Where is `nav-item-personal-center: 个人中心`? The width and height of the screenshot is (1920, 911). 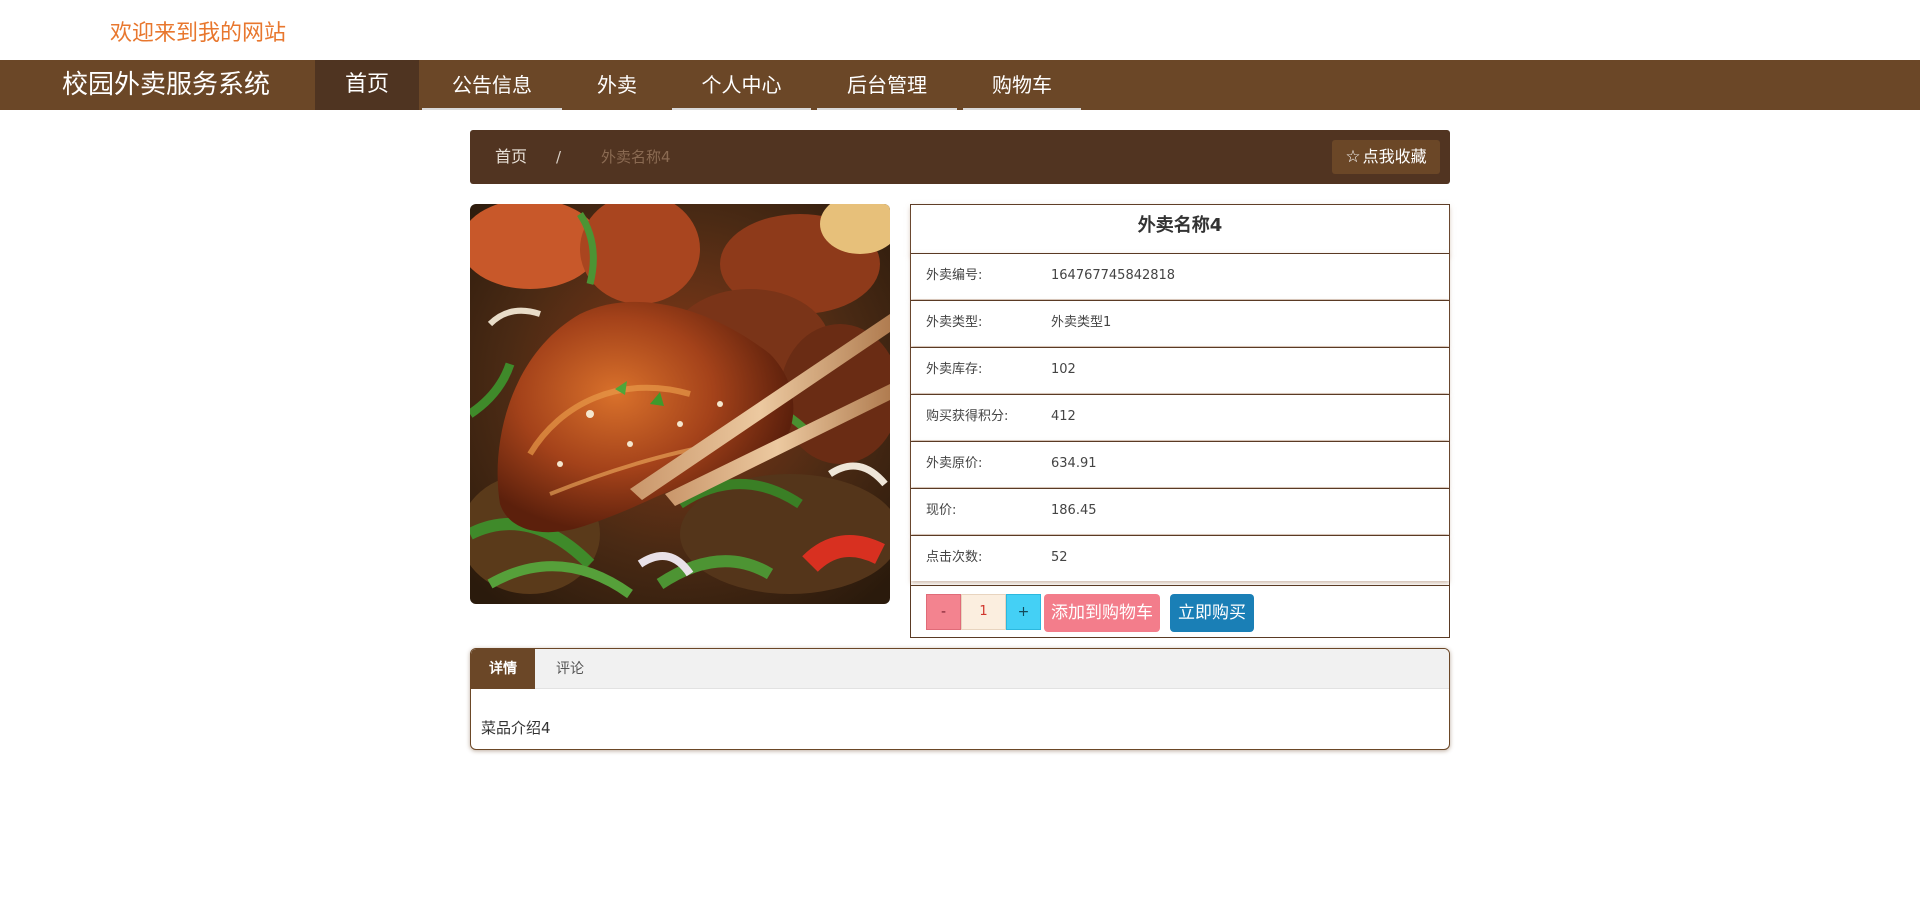
nav-item-personal-center: 个人中心 is located at coordinates (741, 85).